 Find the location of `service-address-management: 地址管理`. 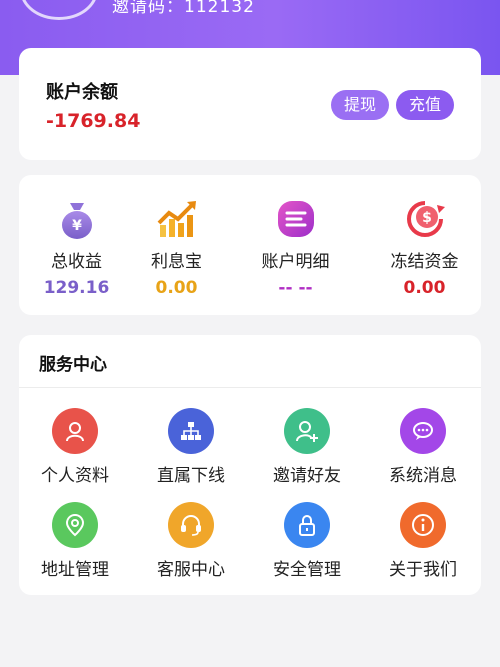

service-address-management: 地址管理 is located at coordinates (75, 541).